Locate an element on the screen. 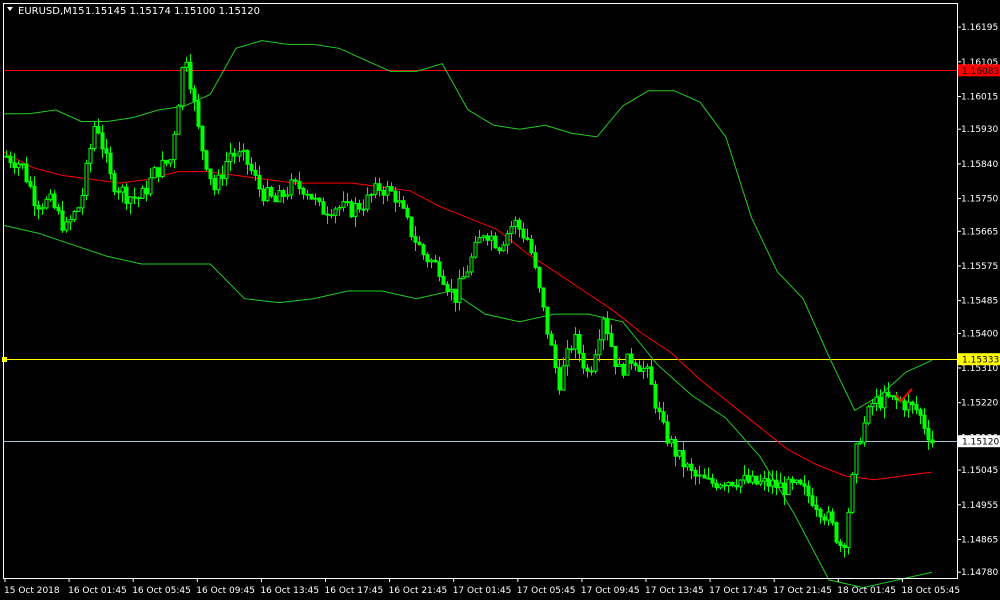  time-tick-label: 17 Oct 21:45 is located at coordinates (802, 591).